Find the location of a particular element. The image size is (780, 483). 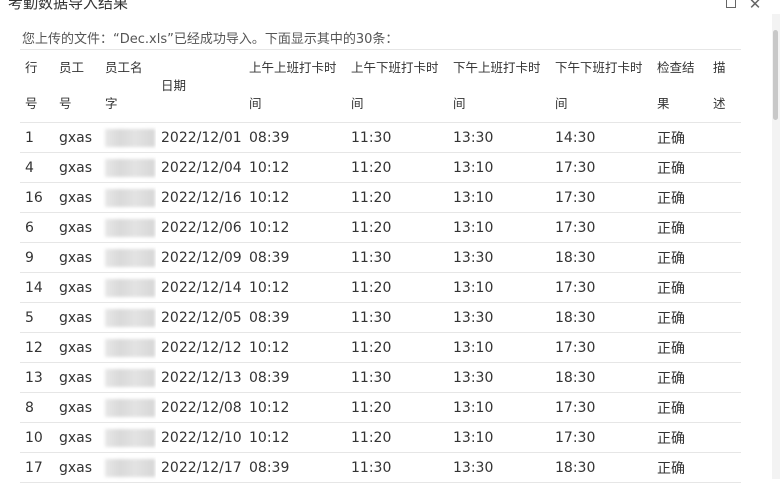

column-header: 下午下班打卡时间 is located at coordinates (601, 86).